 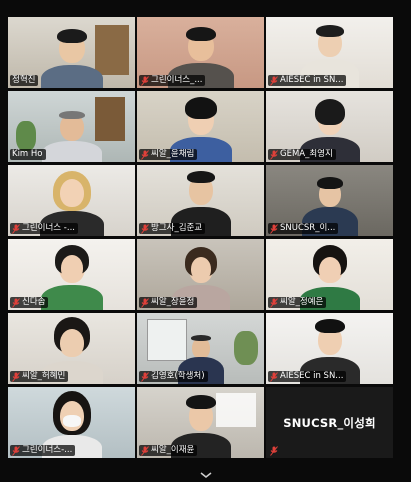 I want to click on participant-tile: 신다솜, so click(x=71, y=274).